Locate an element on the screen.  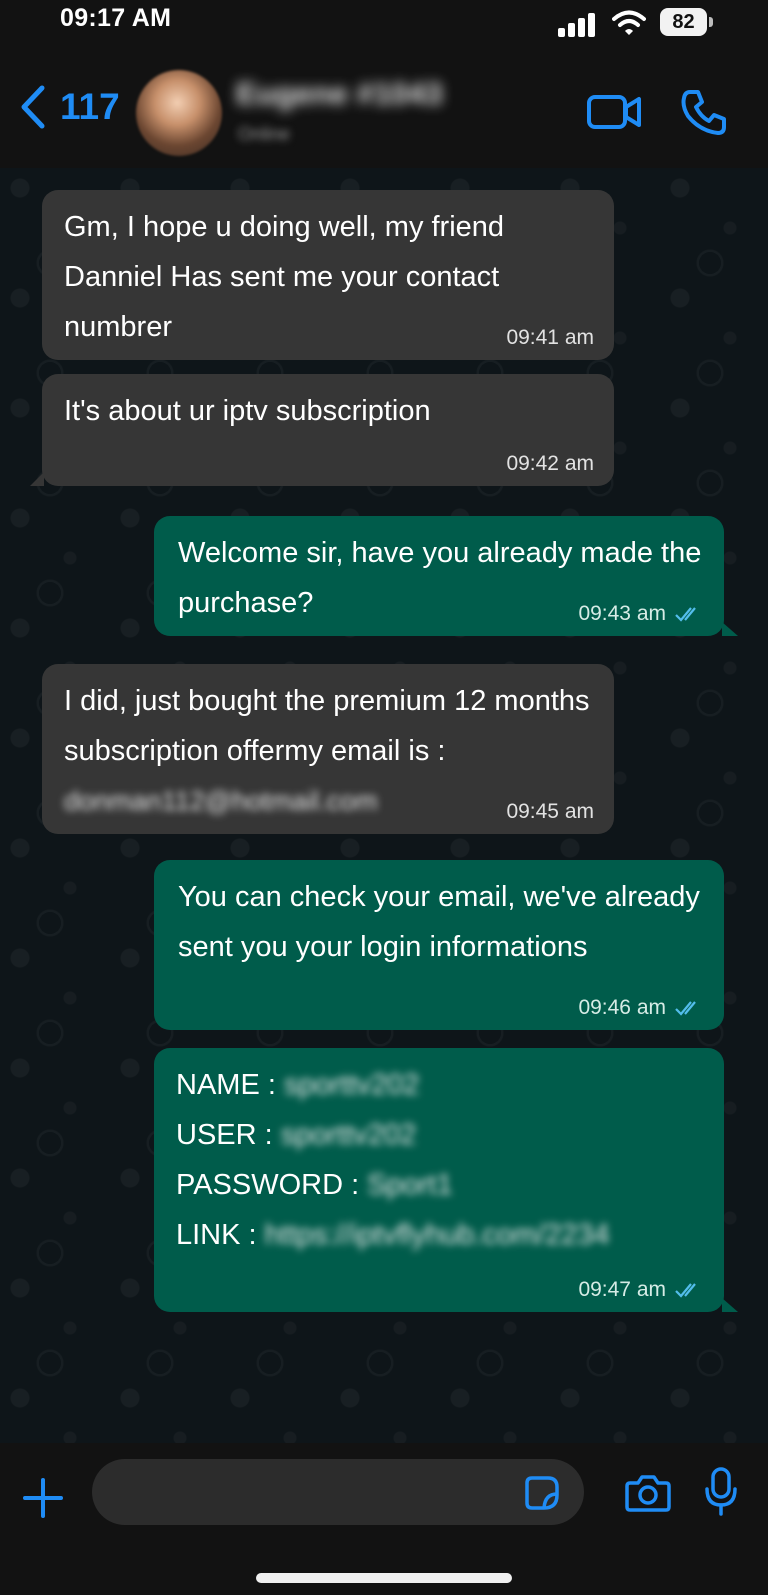
message-time-wrap: 09:42 am is located at coordinates (550, 464).